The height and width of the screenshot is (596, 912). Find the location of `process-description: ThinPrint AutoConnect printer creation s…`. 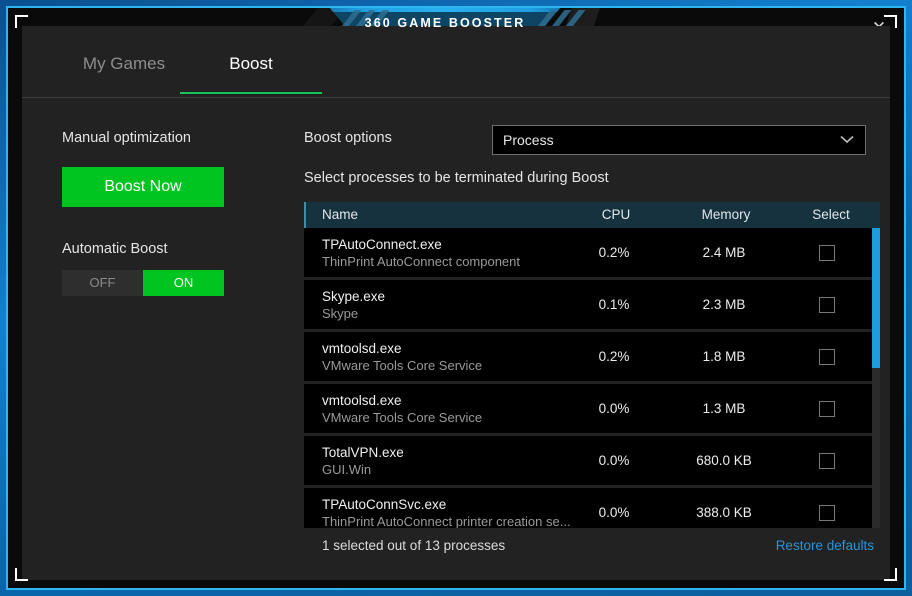

process-description: ThinPrint AutoConnect printer creation s… is located at coordinates (446, 521).